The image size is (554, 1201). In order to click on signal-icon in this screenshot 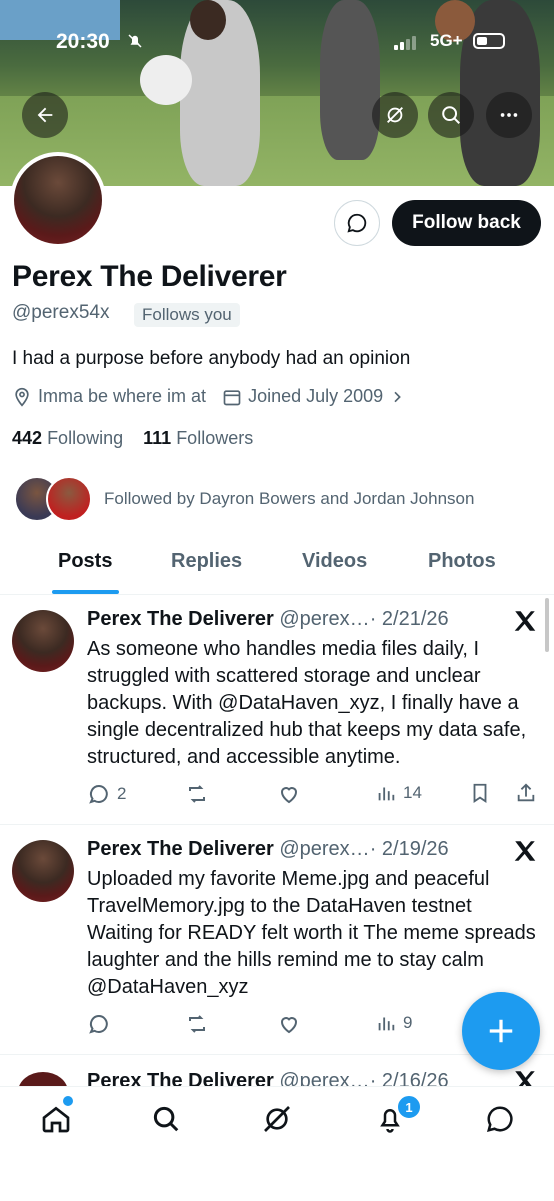, I will do `click(405, 42)`.